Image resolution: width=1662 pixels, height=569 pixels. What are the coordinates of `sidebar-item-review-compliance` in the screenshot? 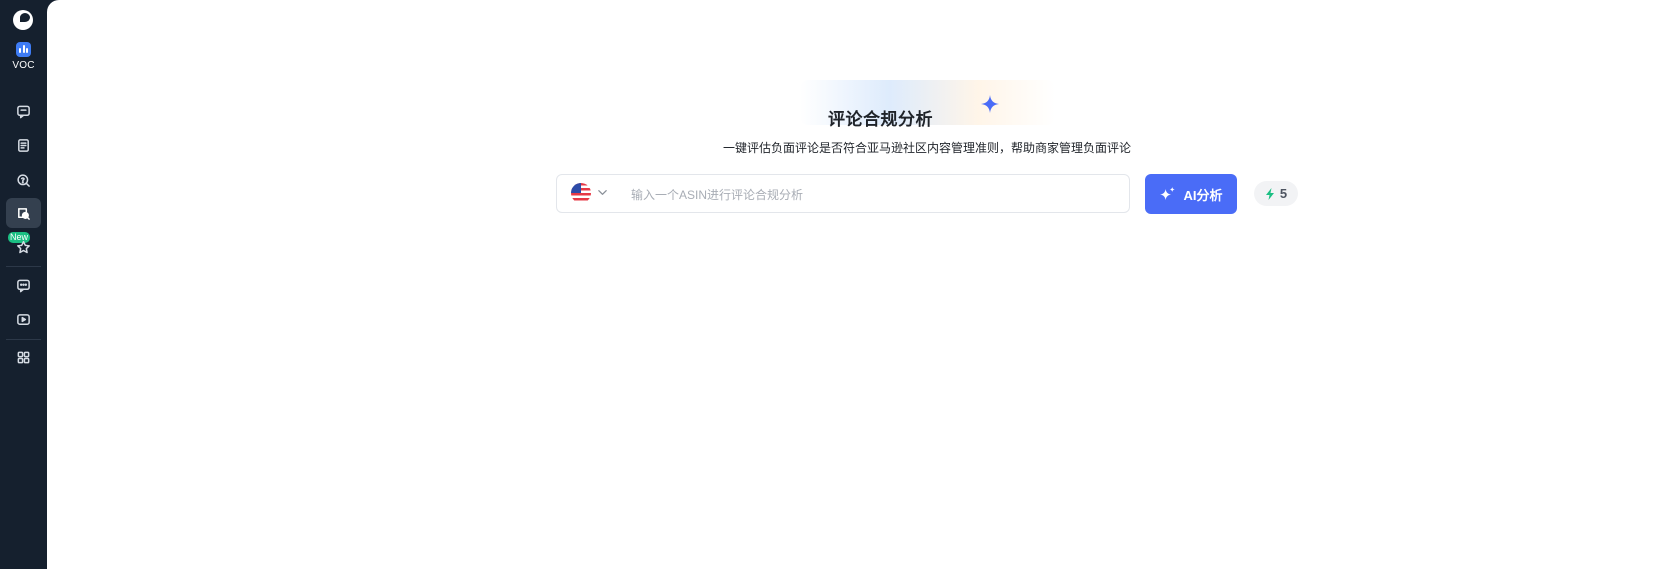 It's located at (23, 213).